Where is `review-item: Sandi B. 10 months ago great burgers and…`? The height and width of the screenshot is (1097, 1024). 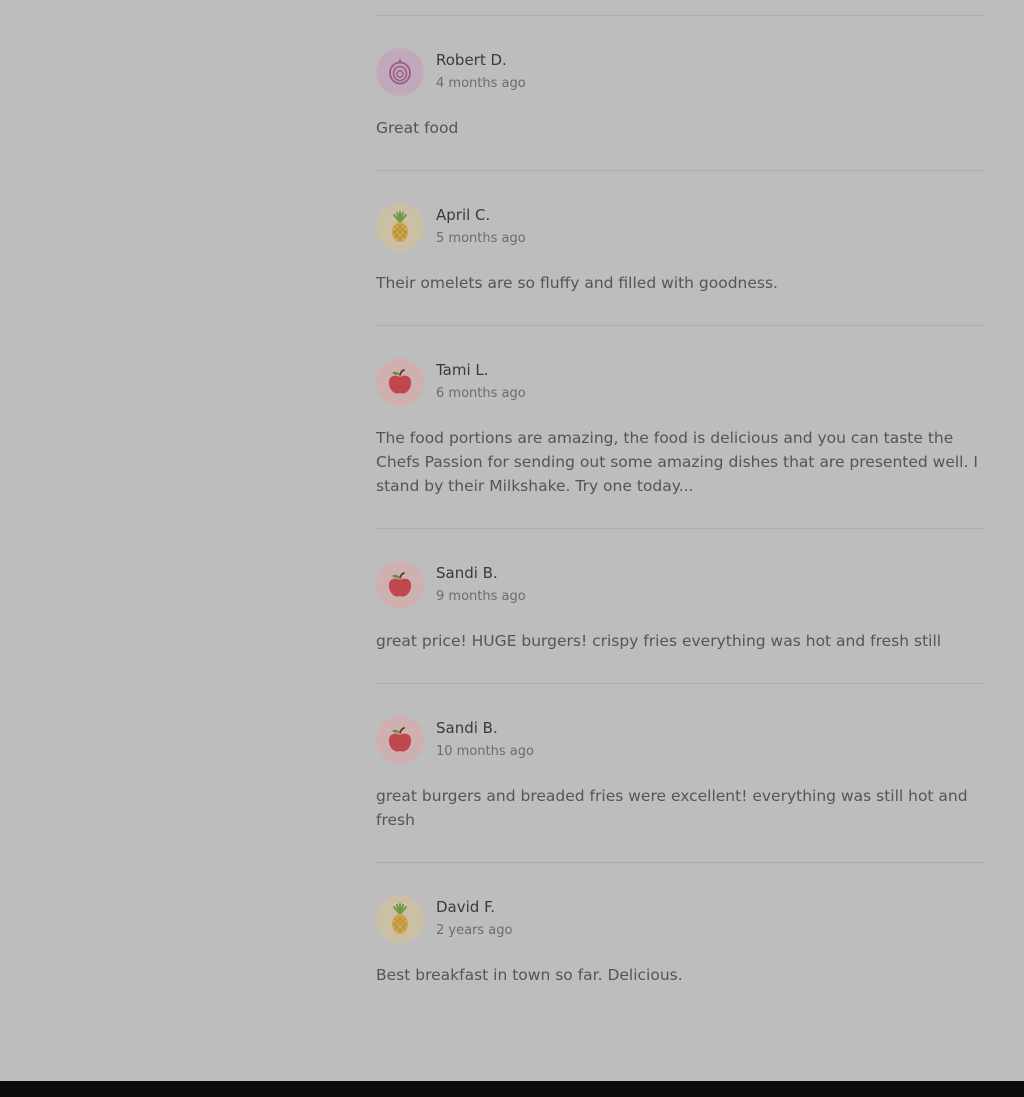
review-item: Sandi B. 10 months ago great burgers and… is located at coordinates (680, 773).